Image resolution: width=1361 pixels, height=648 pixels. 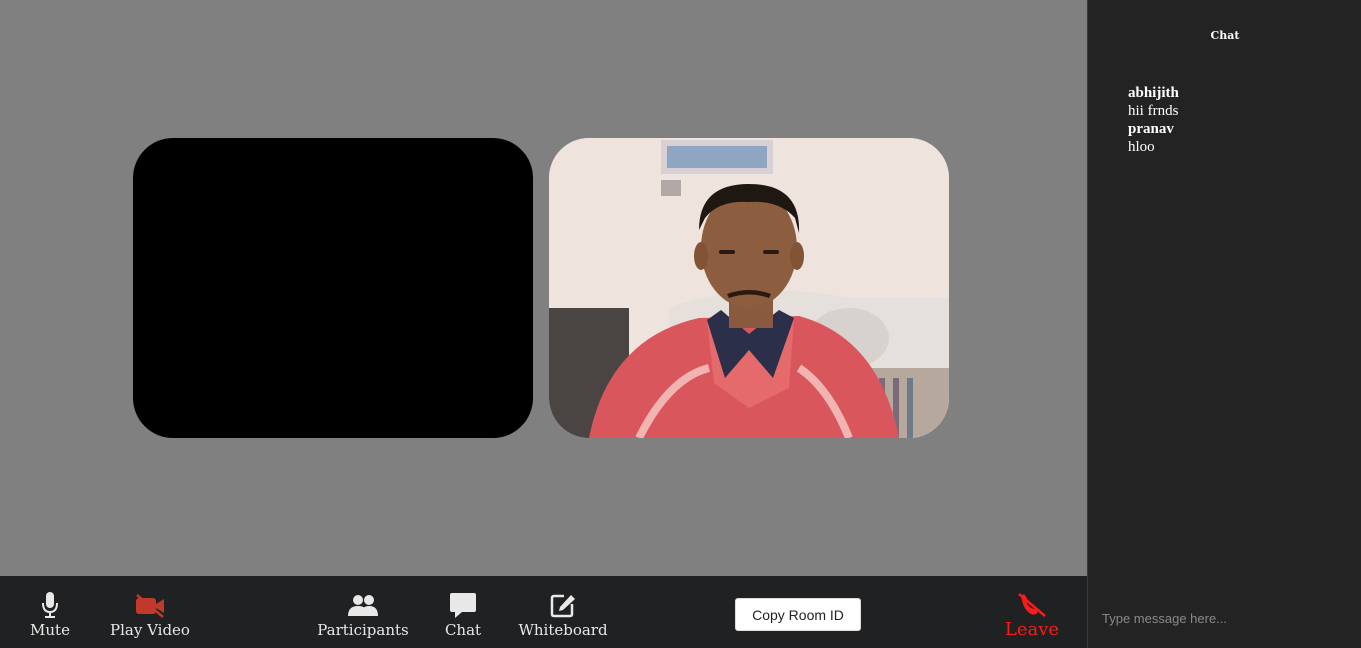 I want to click on mute-button: Mute, so click(x=50, y=612).